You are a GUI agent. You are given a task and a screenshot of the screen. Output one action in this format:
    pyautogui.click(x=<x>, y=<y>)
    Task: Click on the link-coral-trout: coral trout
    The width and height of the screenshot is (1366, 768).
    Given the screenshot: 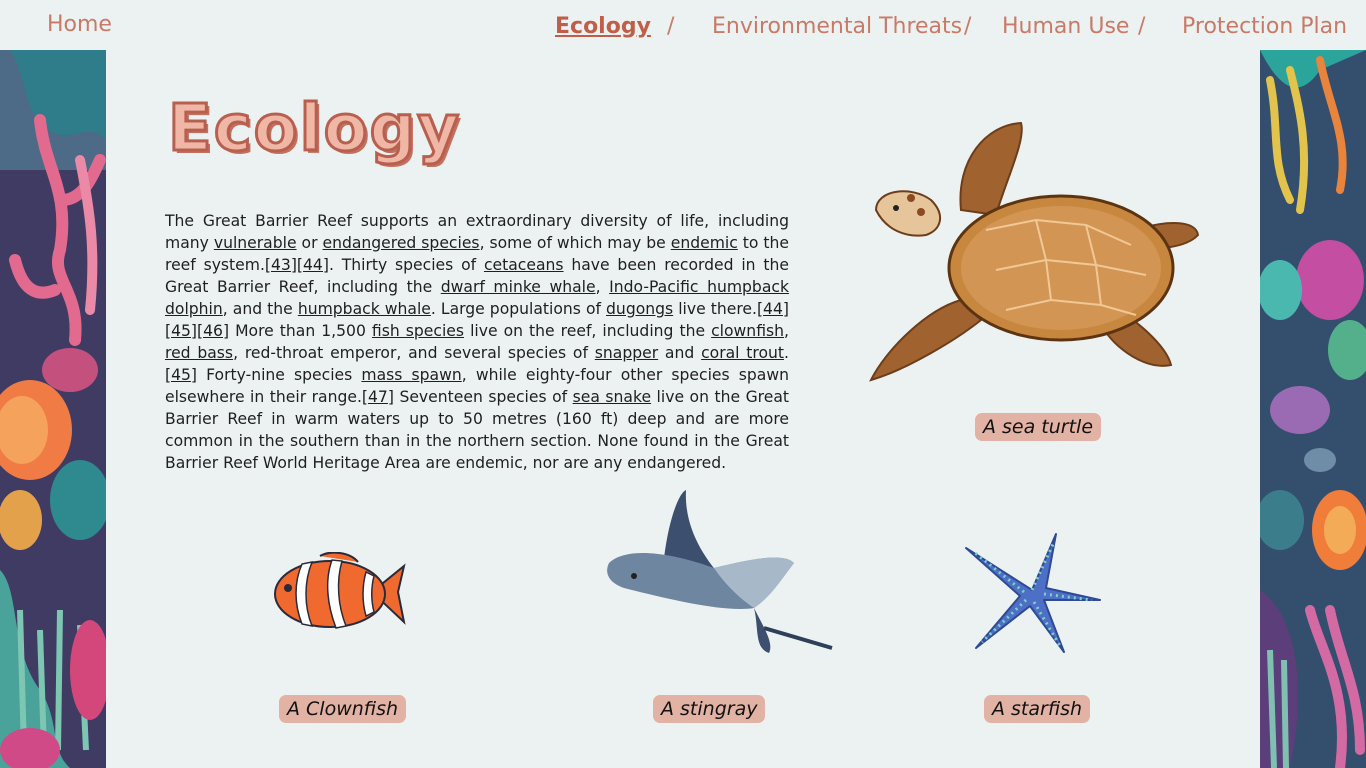 What is the action you would take?
    pyautogui.click(x=742, y=353)
    